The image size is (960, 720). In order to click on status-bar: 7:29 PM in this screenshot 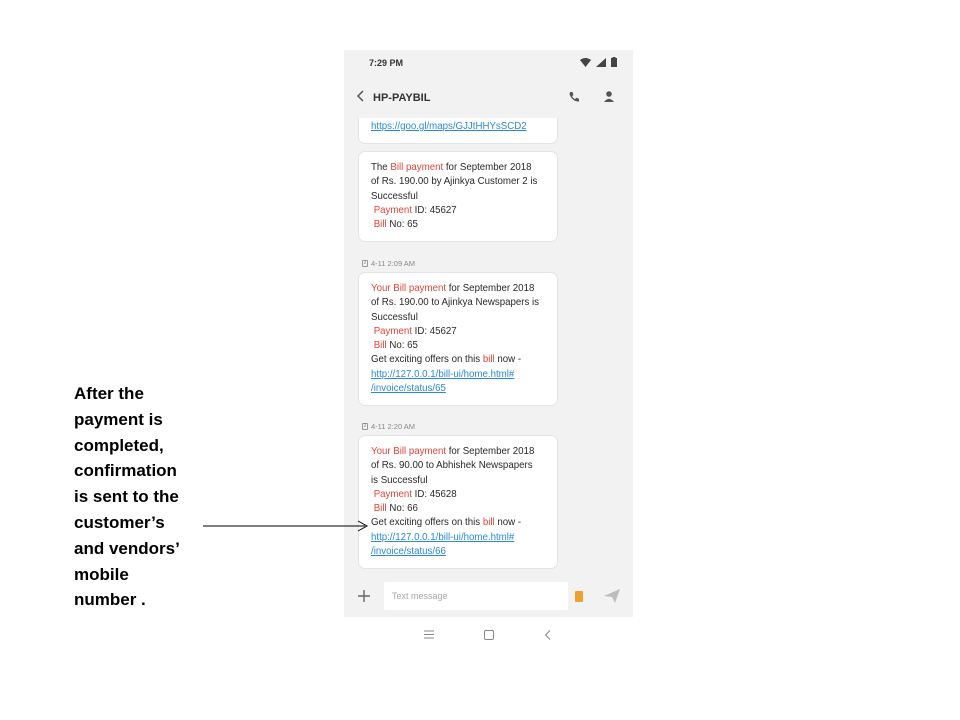, I will do `click(488, 63)`.